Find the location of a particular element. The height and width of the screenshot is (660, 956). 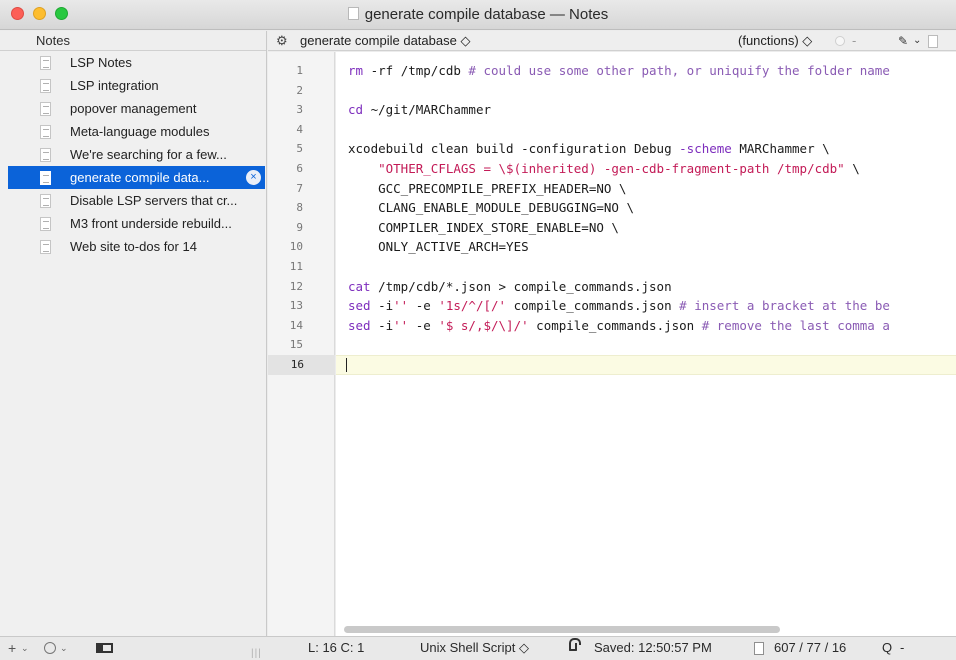

code-token: '$ s/,$/\]/' is located at coordinates (483, 325).